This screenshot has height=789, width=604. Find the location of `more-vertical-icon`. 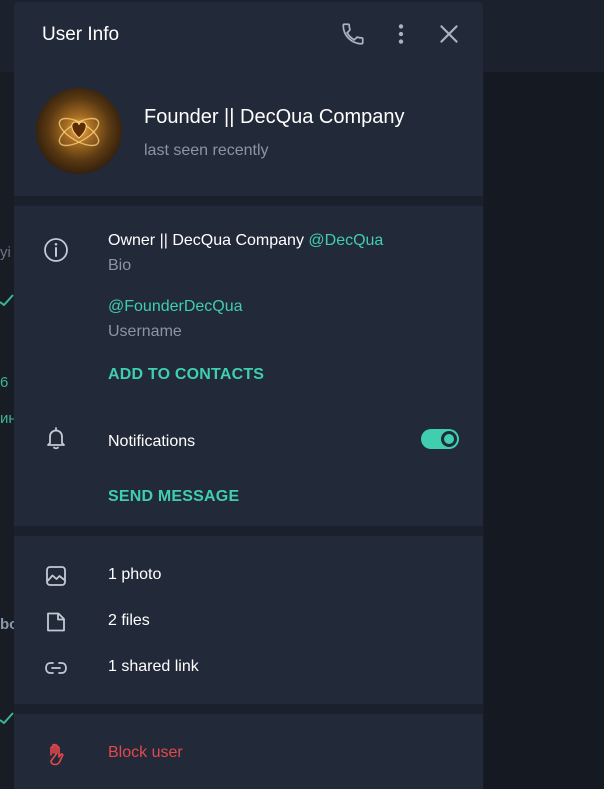

more-vertical-icon is located at coordinates (401, 34).